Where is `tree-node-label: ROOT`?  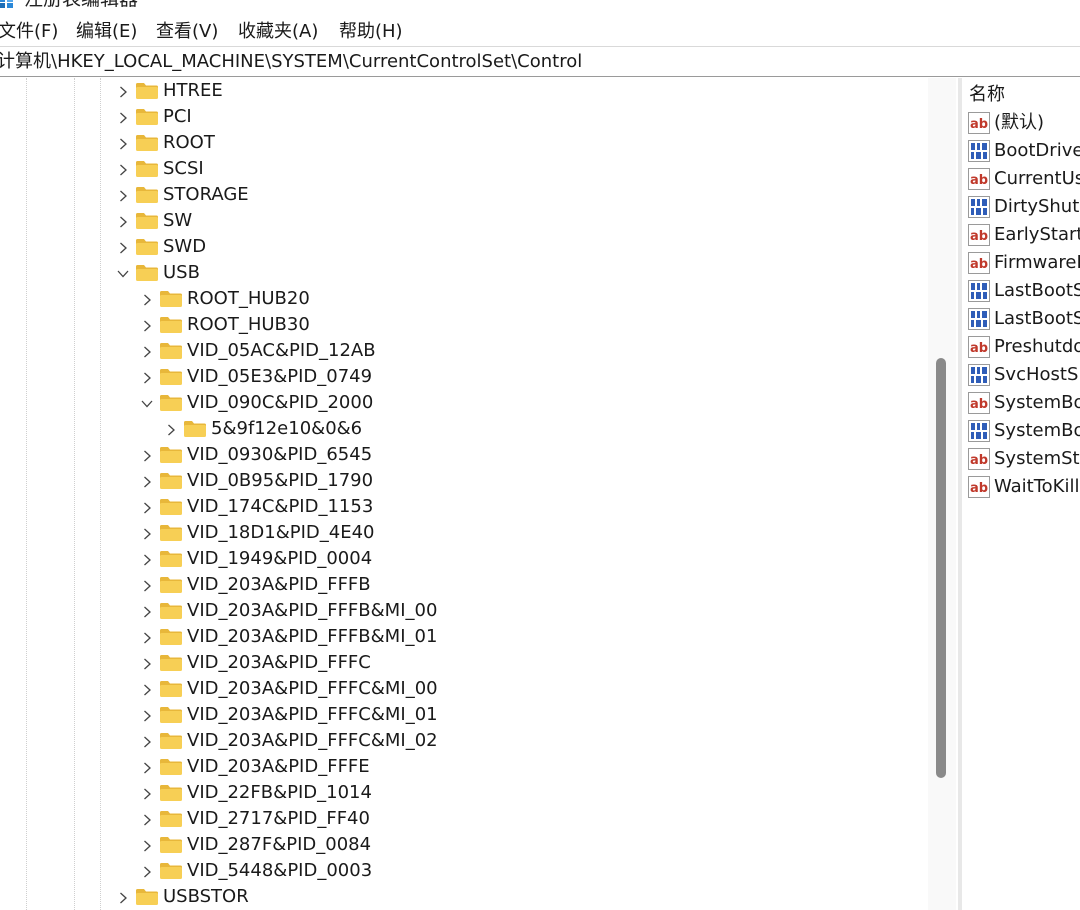
tree-node-label: ROOT is located at coordinates (189, 143).